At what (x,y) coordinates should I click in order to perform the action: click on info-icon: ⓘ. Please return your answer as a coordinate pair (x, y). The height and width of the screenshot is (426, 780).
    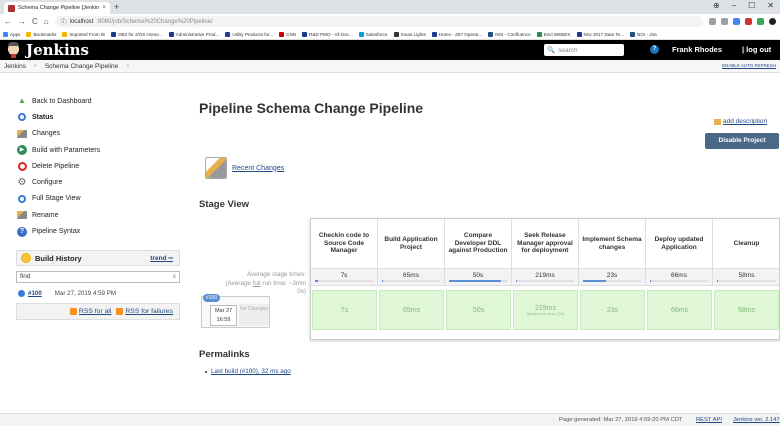
    Looking at the image, I should click on (63, 23).